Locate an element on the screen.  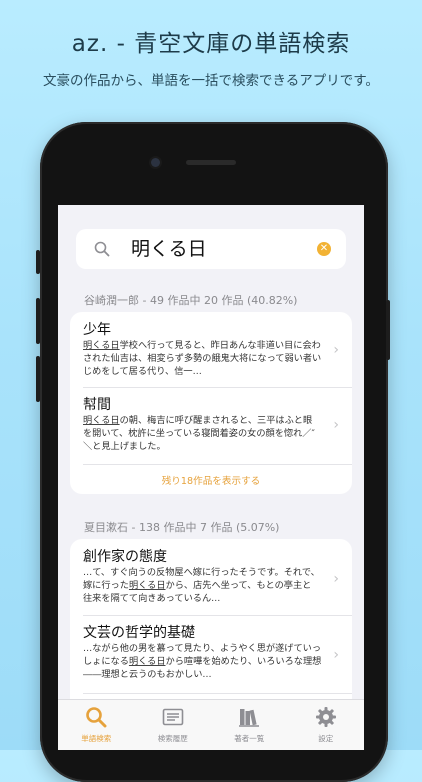
phone-volume-down is located at coordinates (38, 379).